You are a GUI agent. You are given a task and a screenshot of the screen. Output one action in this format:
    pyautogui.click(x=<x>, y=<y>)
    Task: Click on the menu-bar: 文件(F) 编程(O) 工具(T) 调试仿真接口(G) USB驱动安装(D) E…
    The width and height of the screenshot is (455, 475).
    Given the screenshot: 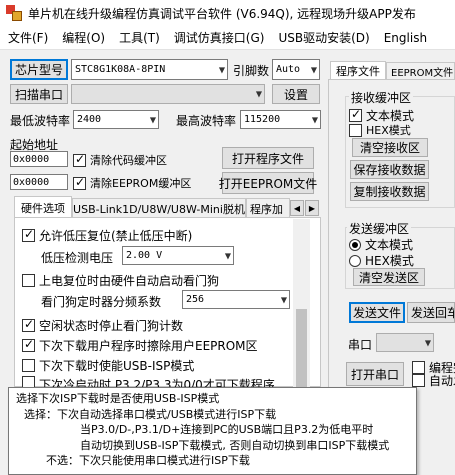 What is the action you would take?
    pyautogui.click(x=227, y=38)
    